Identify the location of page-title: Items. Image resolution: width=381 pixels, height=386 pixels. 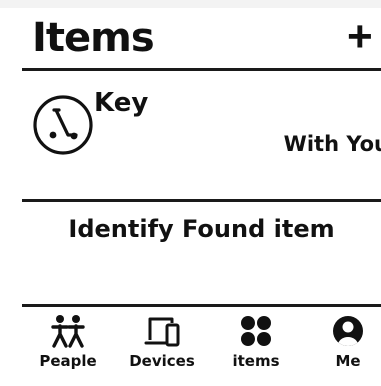
(93, 38).